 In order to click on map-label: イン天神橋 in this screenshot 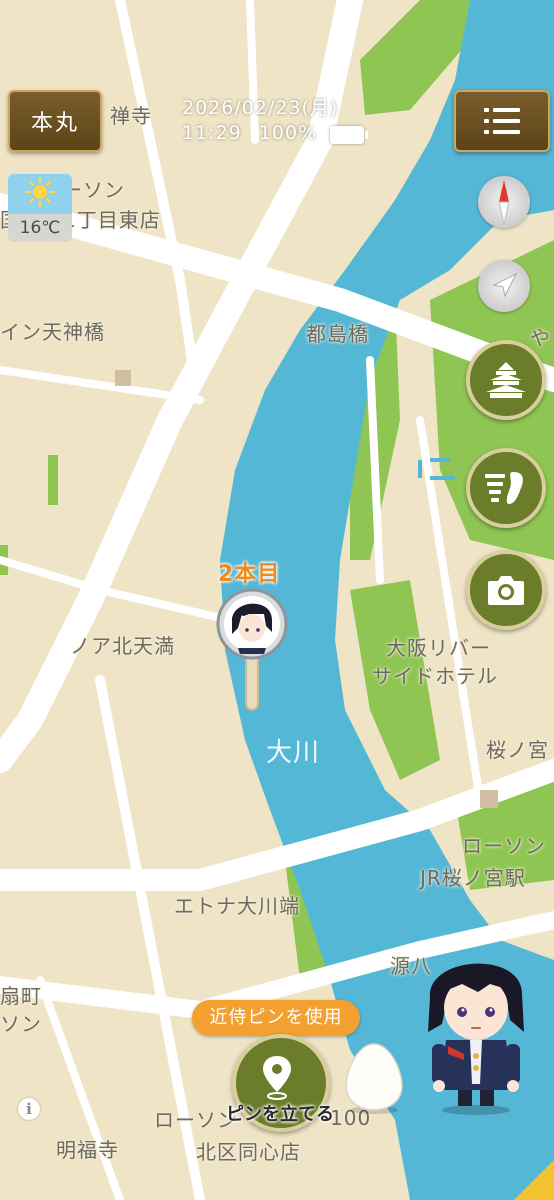, I will do `click(52, 332)`.